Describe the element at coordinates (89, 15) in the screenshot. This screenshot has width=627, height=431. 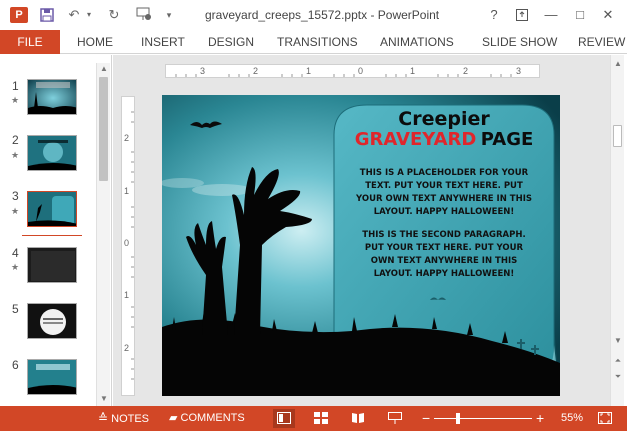
I see `undo-dropdown-icon: ▾` at that location.